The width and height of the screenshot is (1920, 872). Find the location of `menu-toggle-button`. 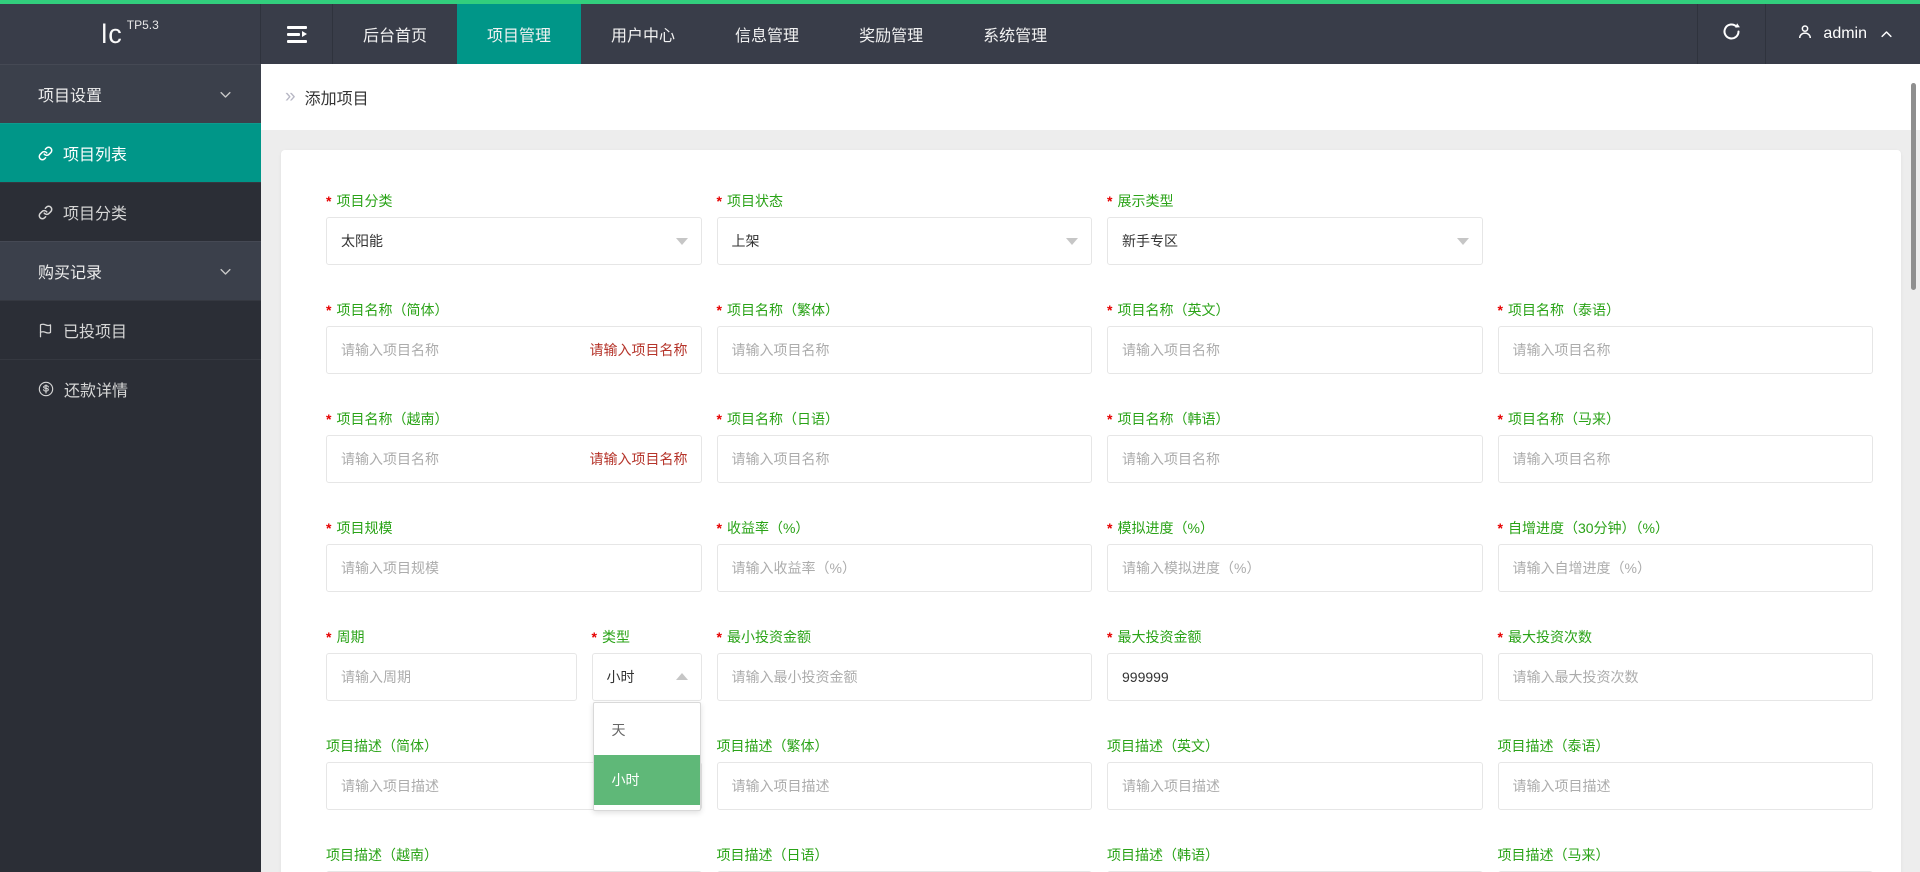

menu-toggle-button is located at coordinates (297, 34).